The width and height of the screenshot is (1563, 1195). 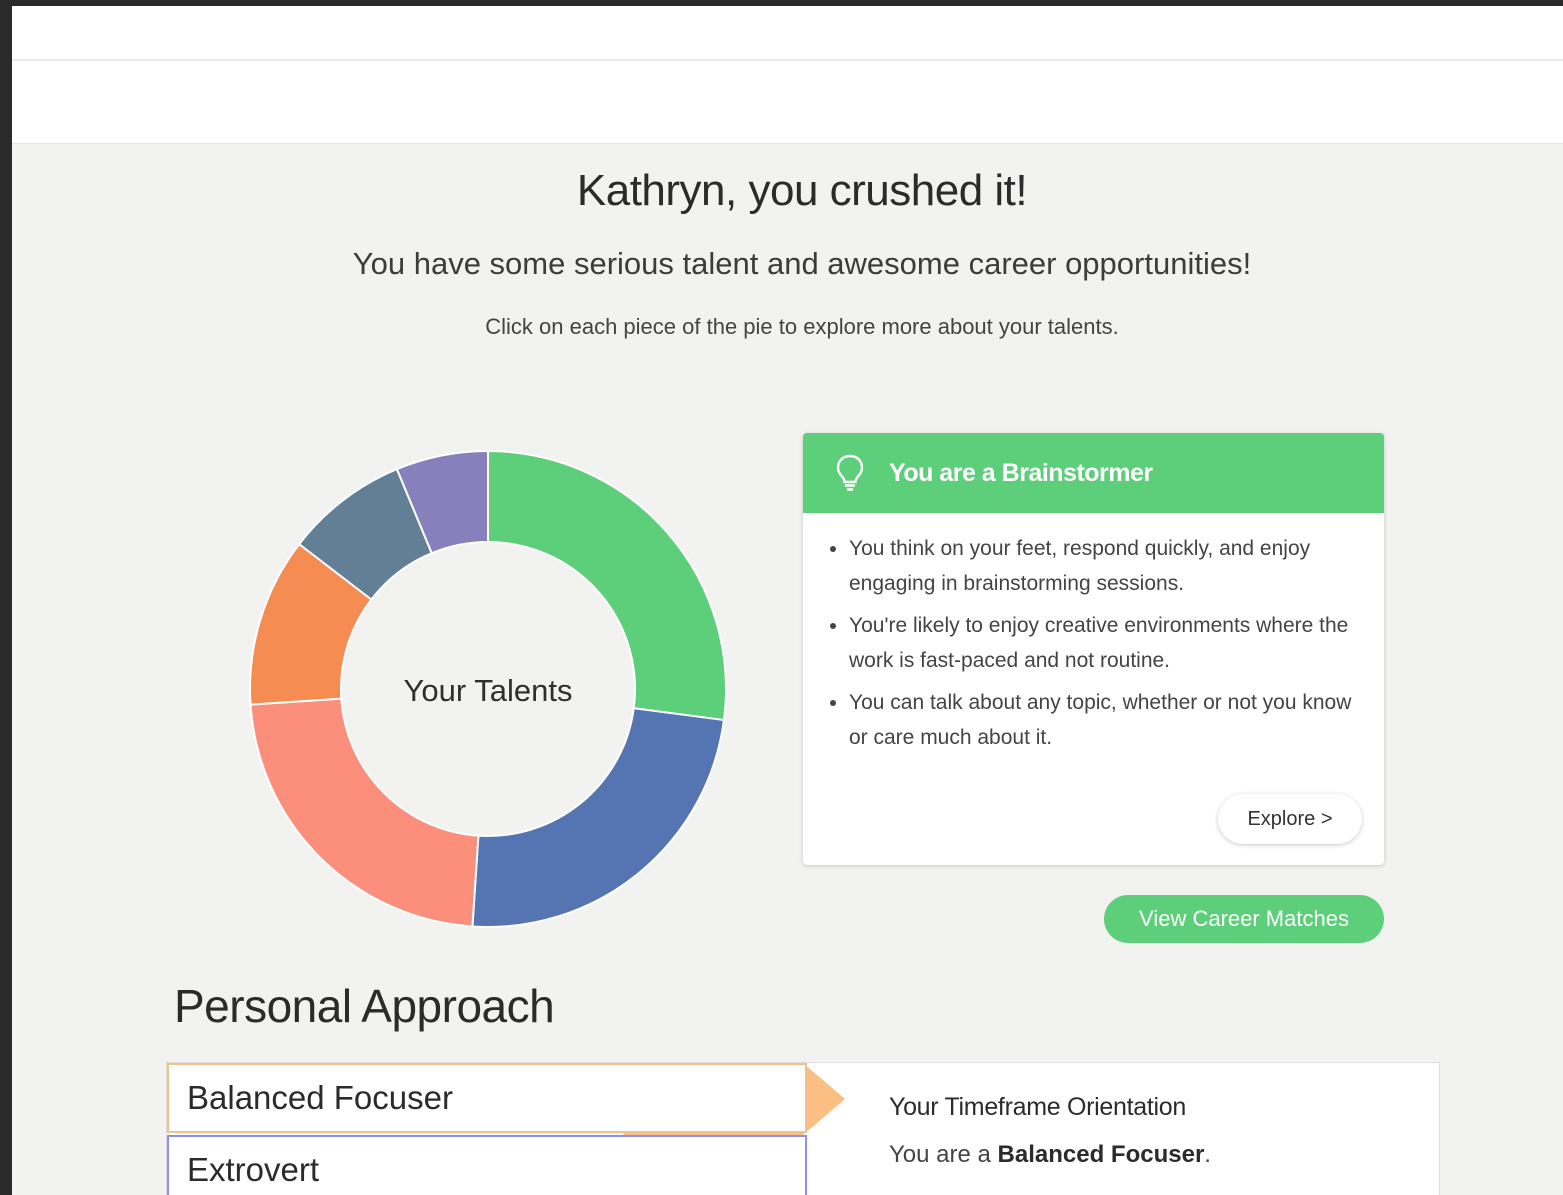 I want to click on user-name-highlight: Kathryn,, so click(x=651, y=191).